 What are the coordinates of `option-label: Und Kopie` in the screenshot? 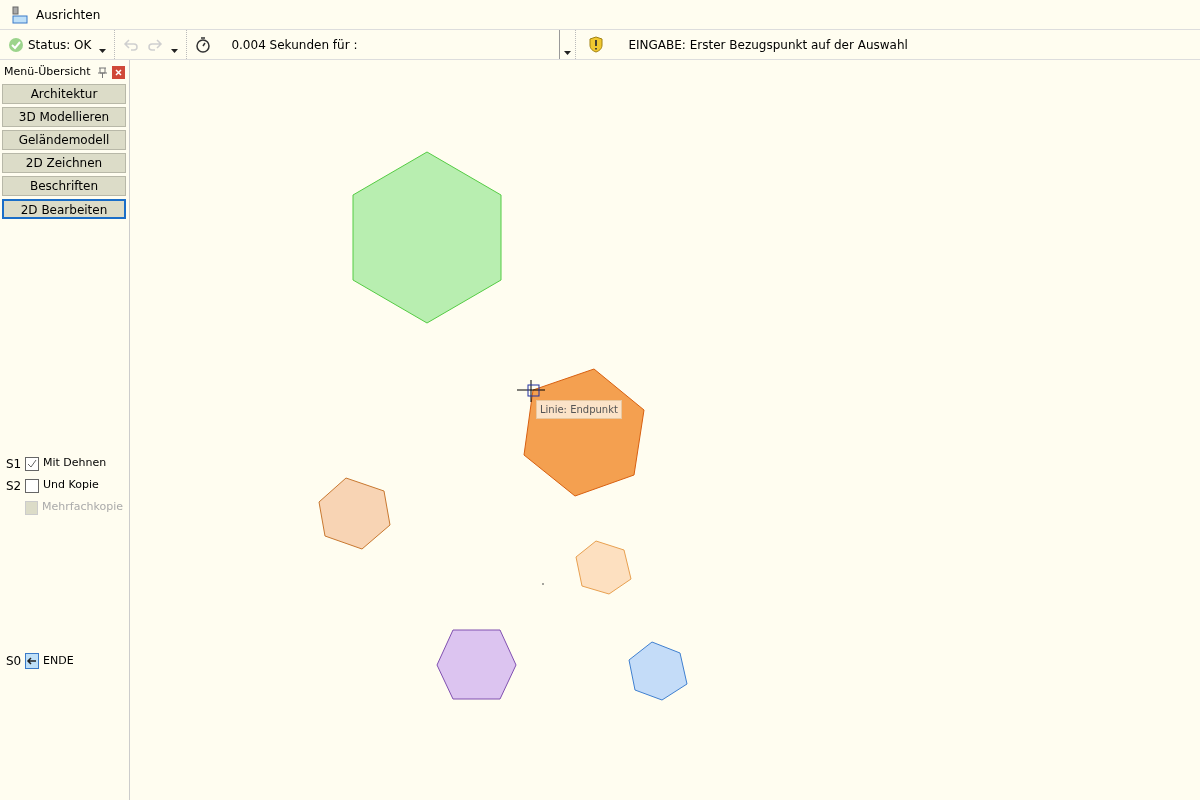 It's located at (71, 485).